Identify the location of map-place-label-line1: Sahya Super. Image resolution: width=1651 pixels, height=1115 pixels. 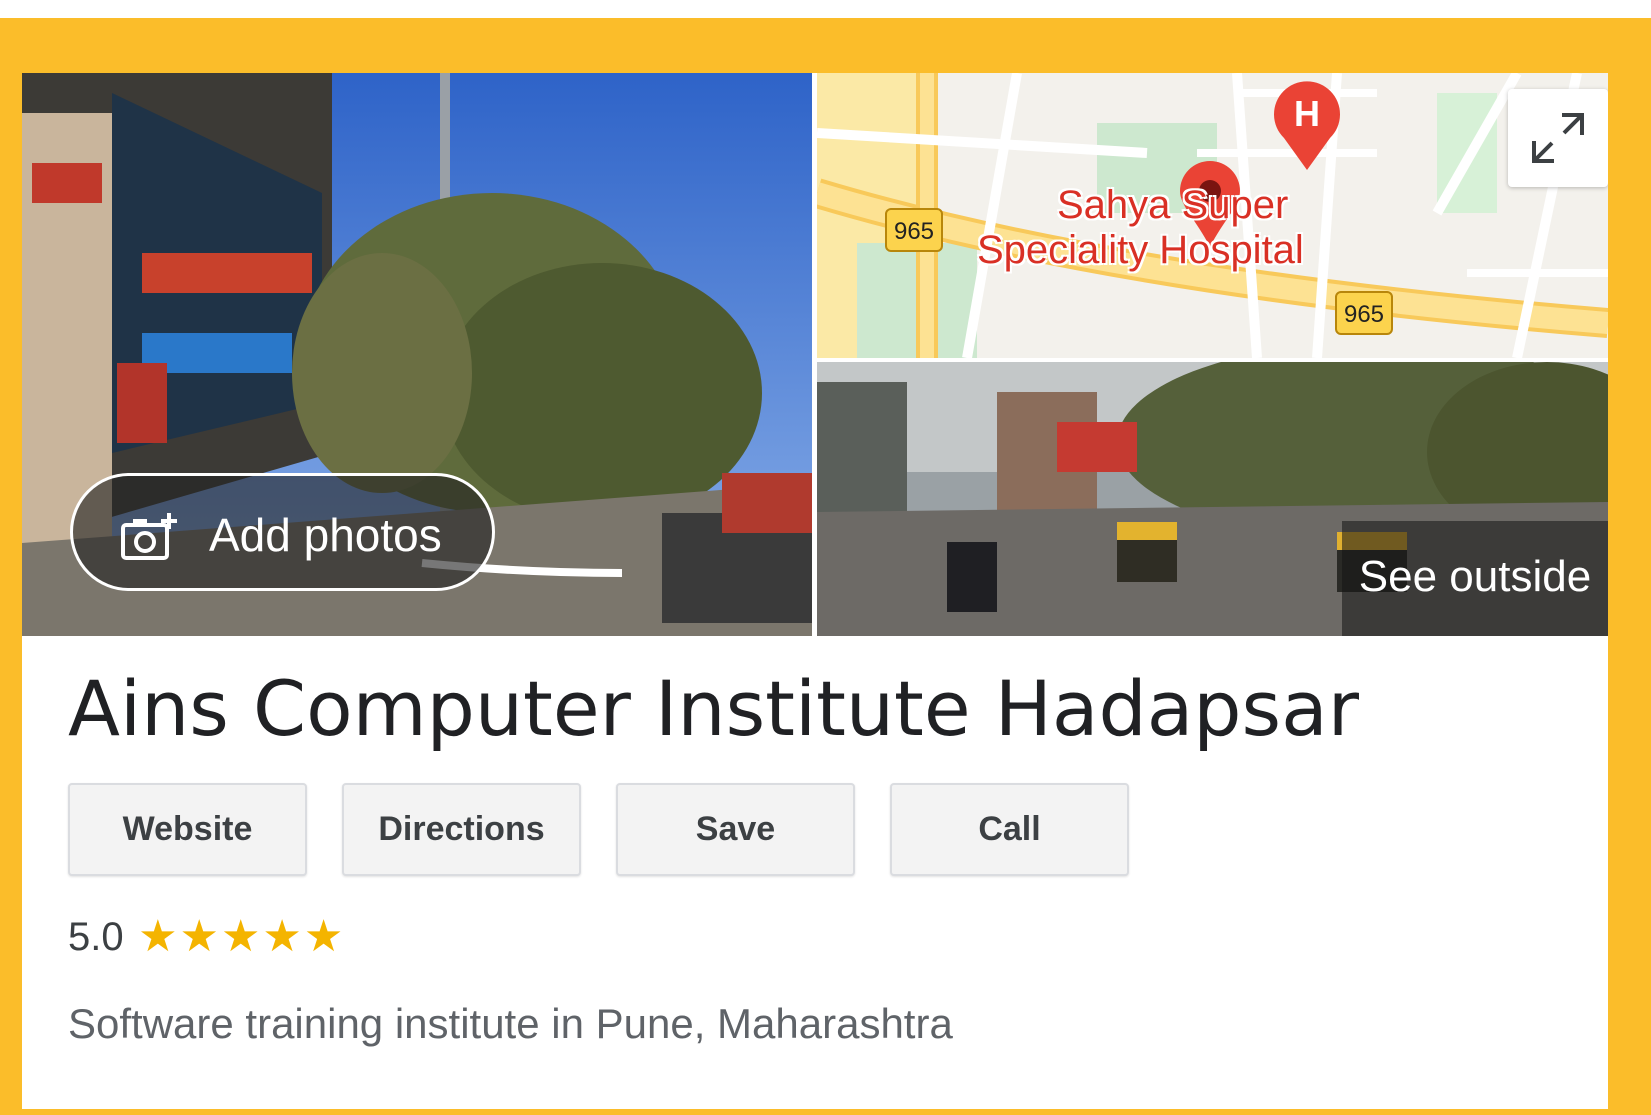
(1173, 205).